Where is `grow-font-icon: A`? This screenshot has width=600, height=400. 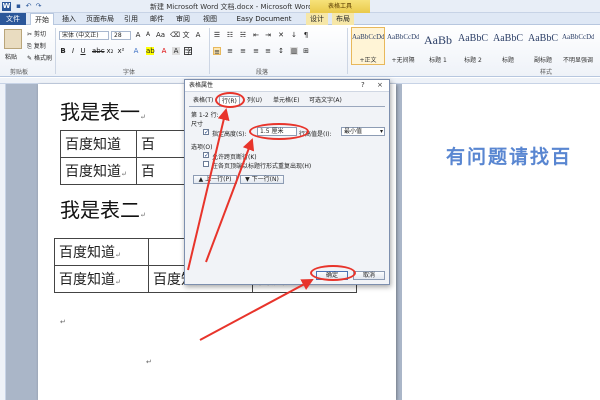
grow-font-icon: A is located at coordinates (138, 35).